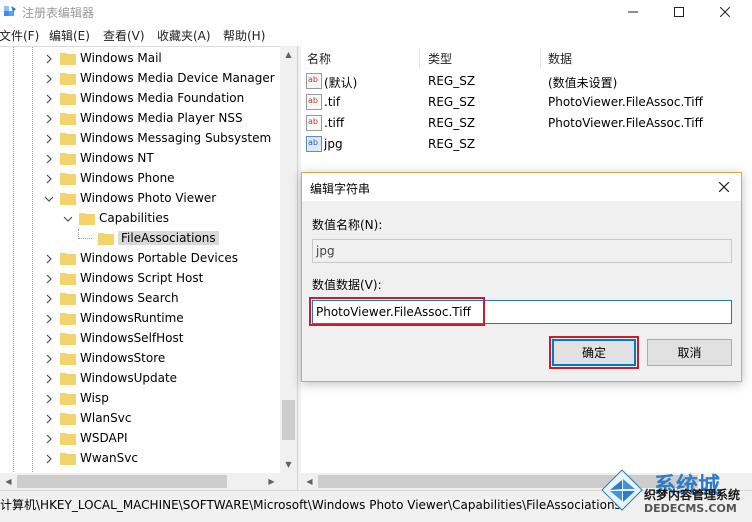 This screenshot has width=752, height=522. Describe the element at coordinates (288, 54) in the screenshot. I see `scroll-up-icon: ▲` at that location.